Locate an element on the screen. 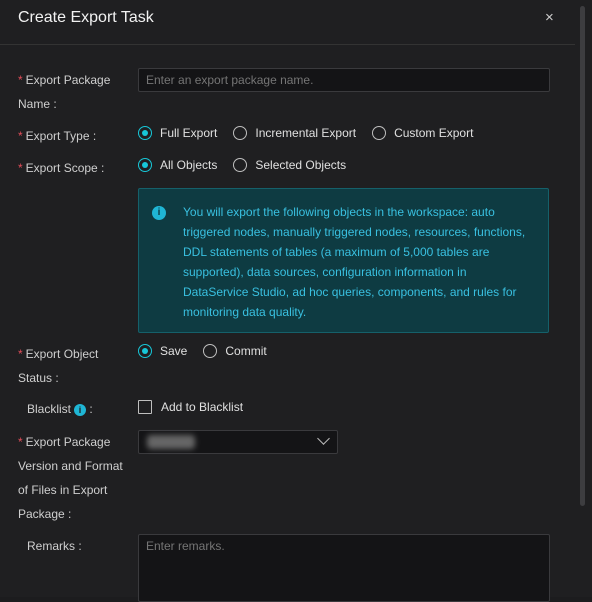  radio-commit: Commit is located at coordinates (235, 351).